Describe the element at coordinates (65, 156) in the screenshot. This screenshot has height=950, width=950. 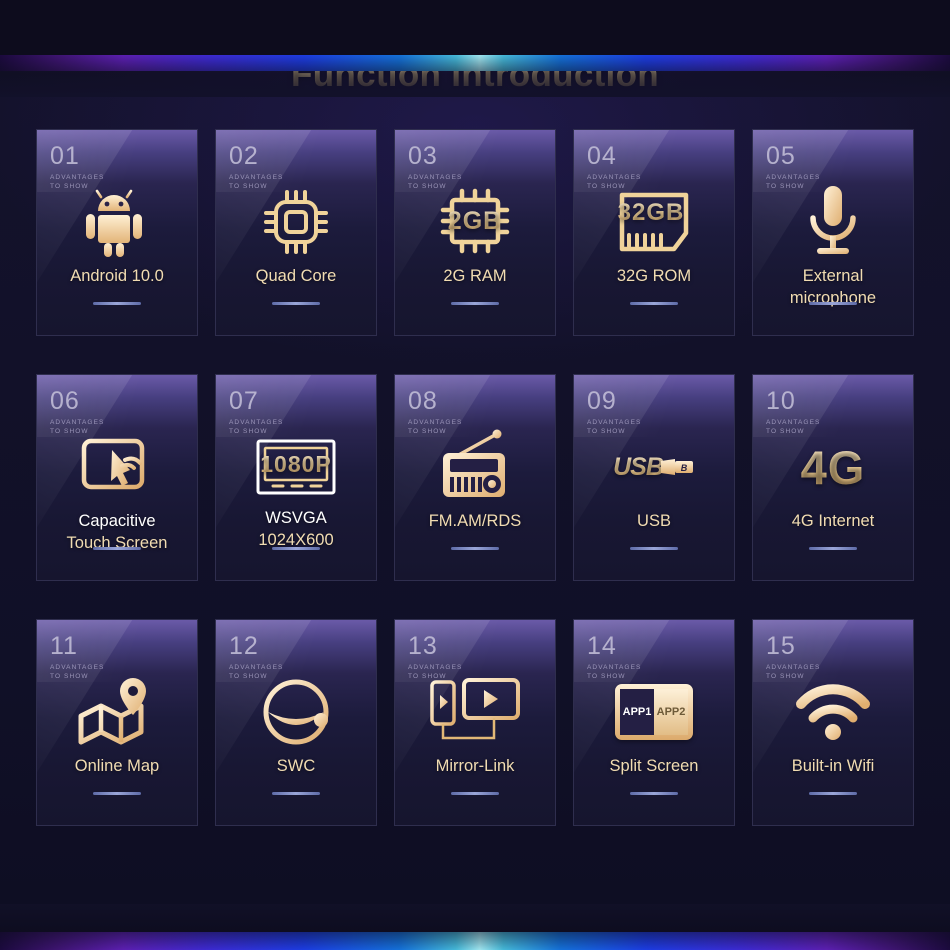
I see `card-number: 01` at that location.